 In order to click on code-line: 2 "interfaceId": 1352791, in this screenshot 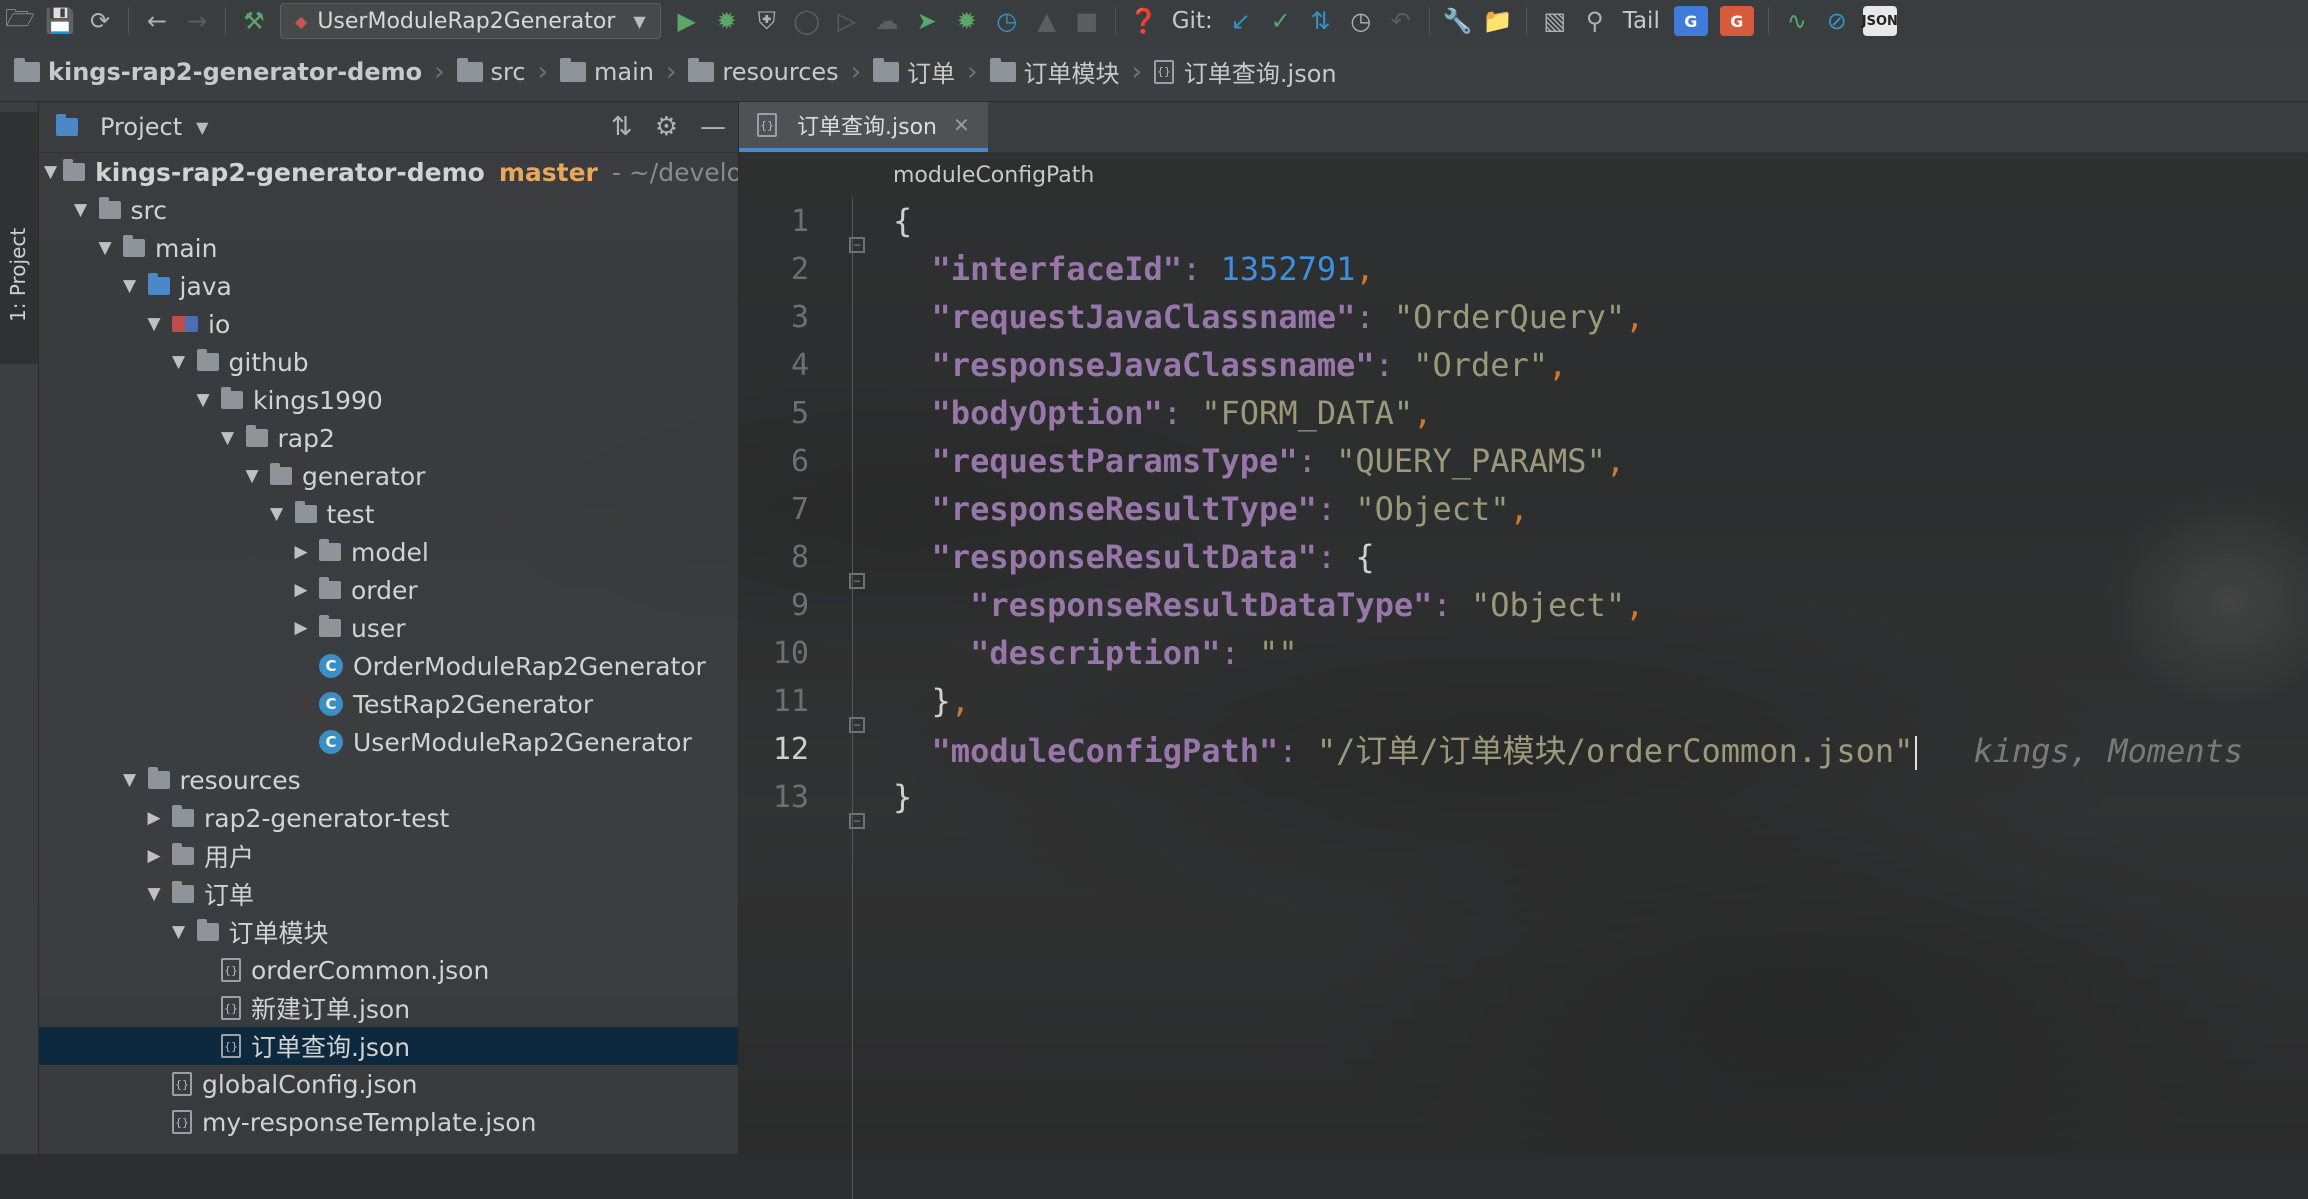, I will do `click(1523, 269)`.